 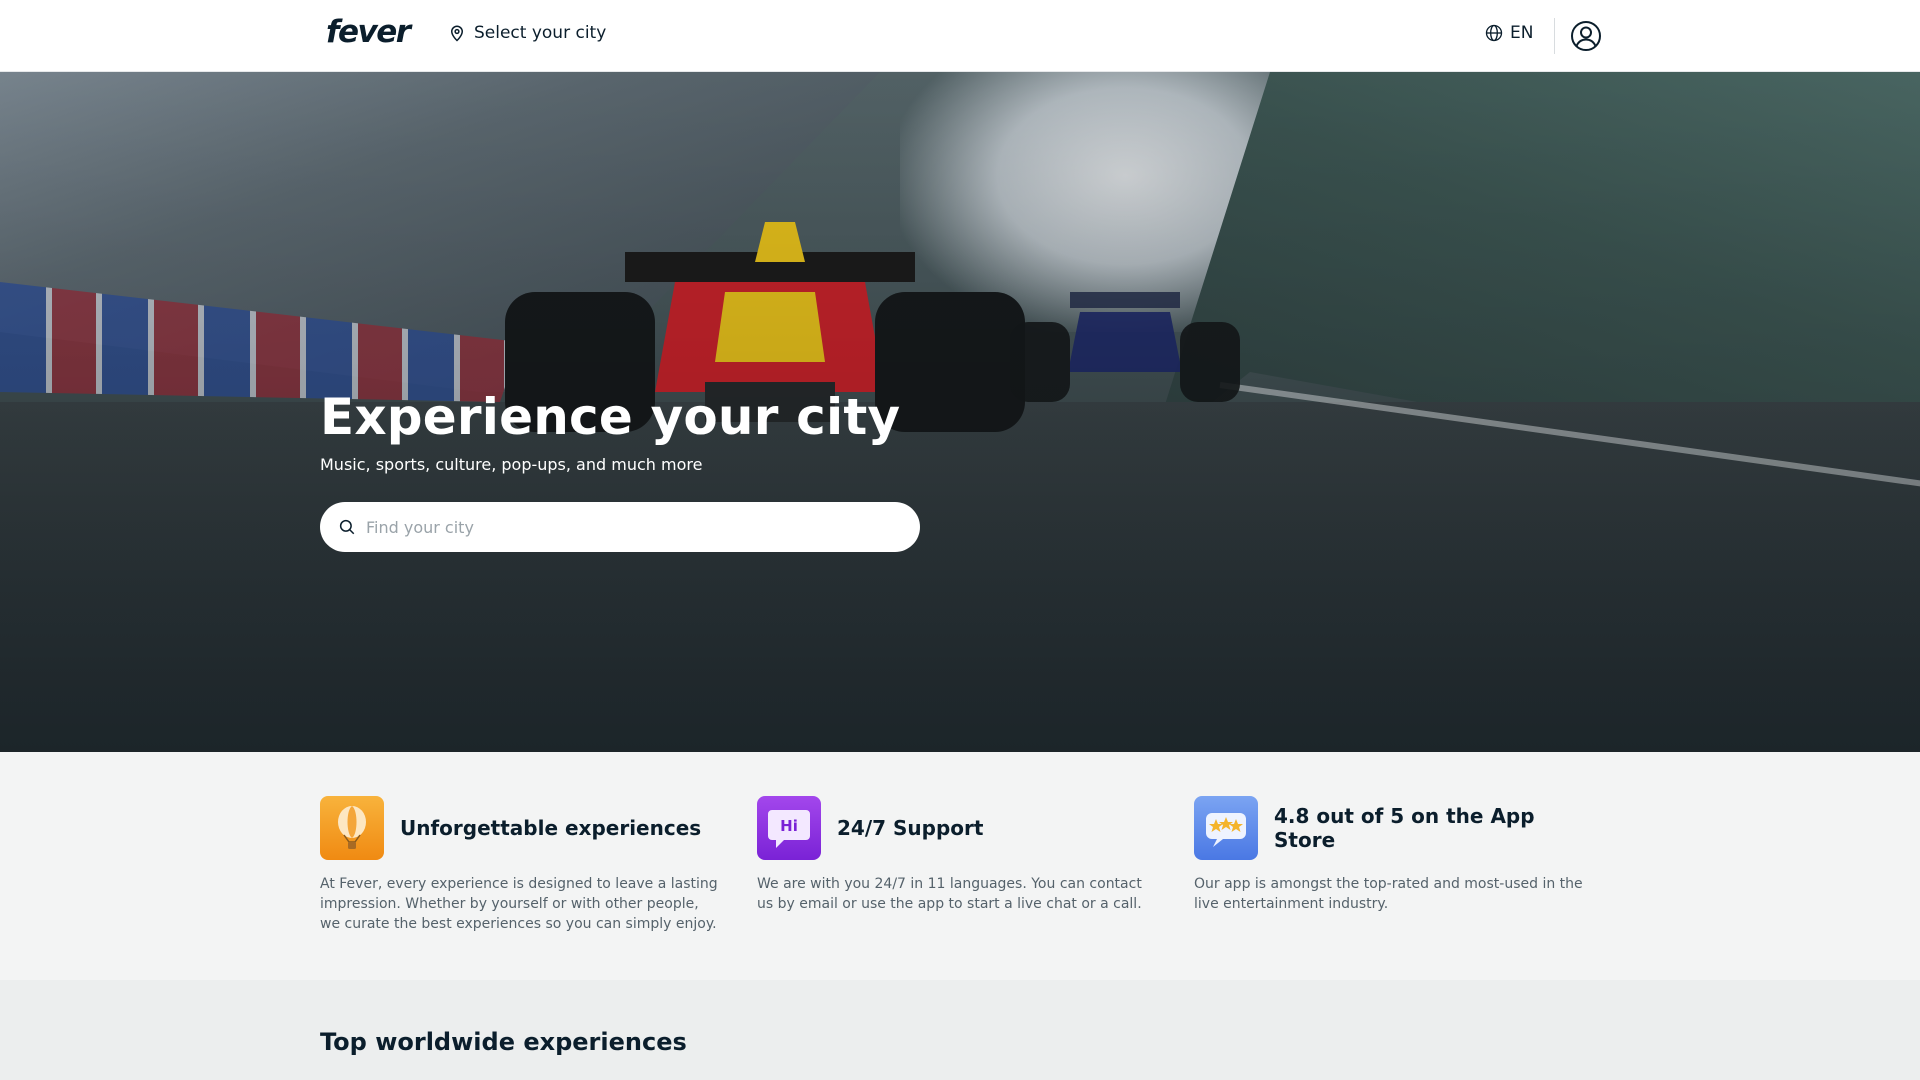 I want to click on header-divider, so click(x=1554, y=36).